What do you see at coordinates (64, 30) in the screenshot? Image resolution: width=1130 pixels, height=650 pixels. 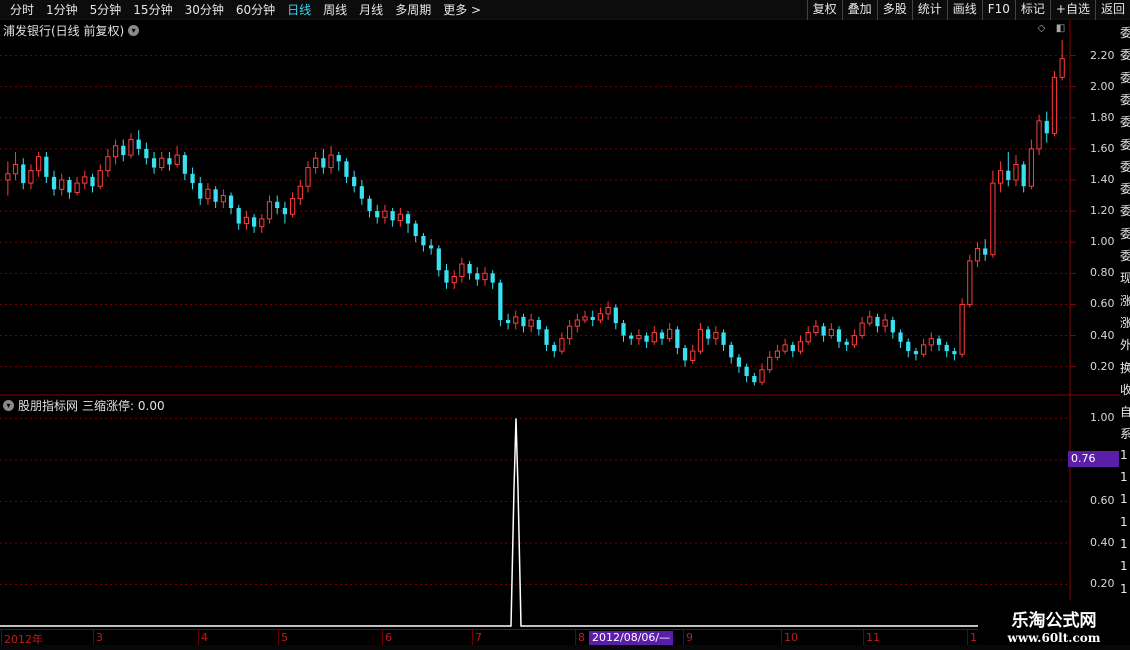 I see `stock-title: 浦发银行(日线 前复权)` at bounding box center [64, 30].